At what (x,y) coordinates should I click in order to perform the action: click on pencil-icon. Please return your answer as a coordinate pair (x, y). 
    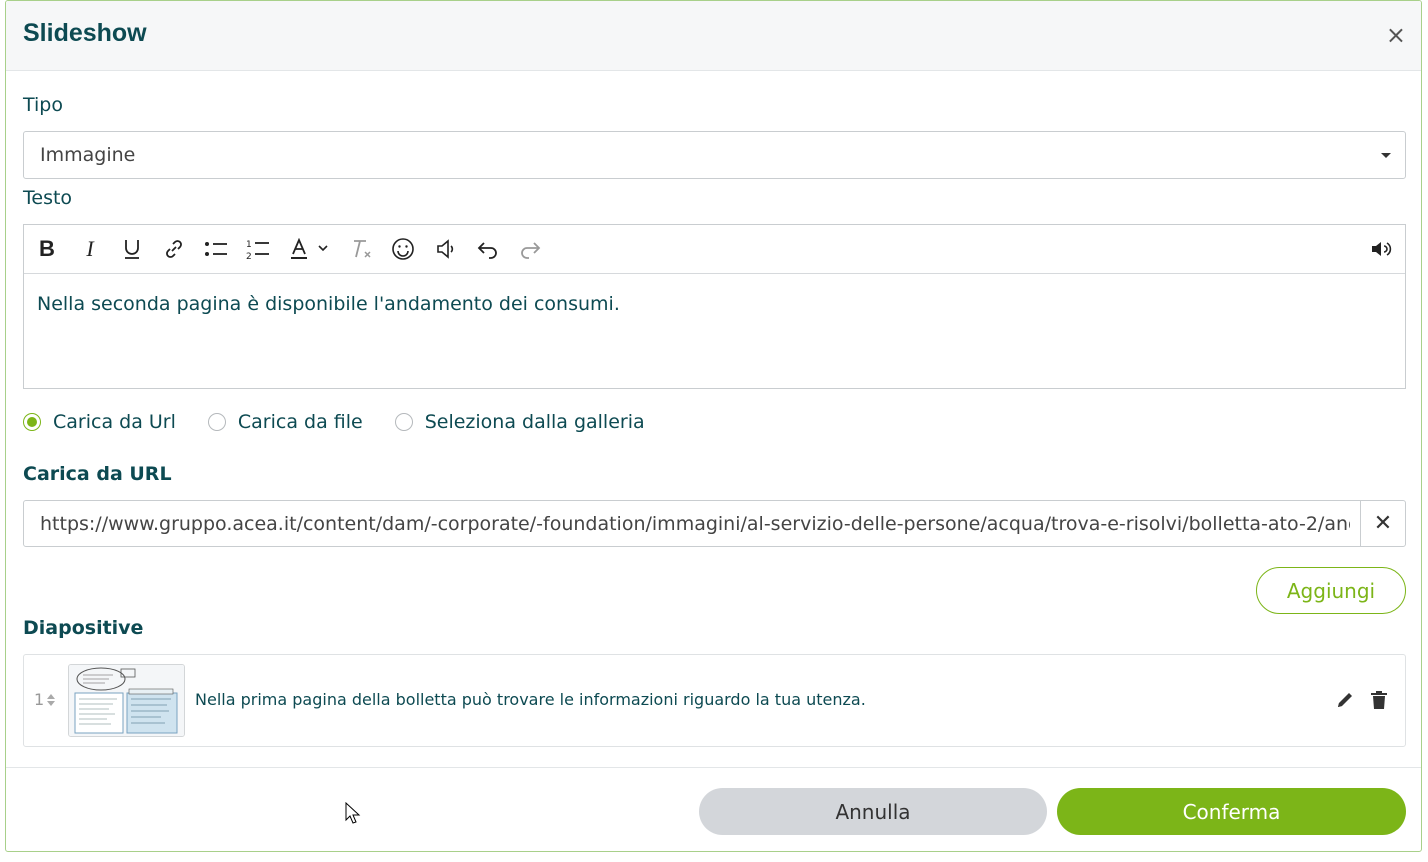
    Looking at the image, I should click on (1345, 700).